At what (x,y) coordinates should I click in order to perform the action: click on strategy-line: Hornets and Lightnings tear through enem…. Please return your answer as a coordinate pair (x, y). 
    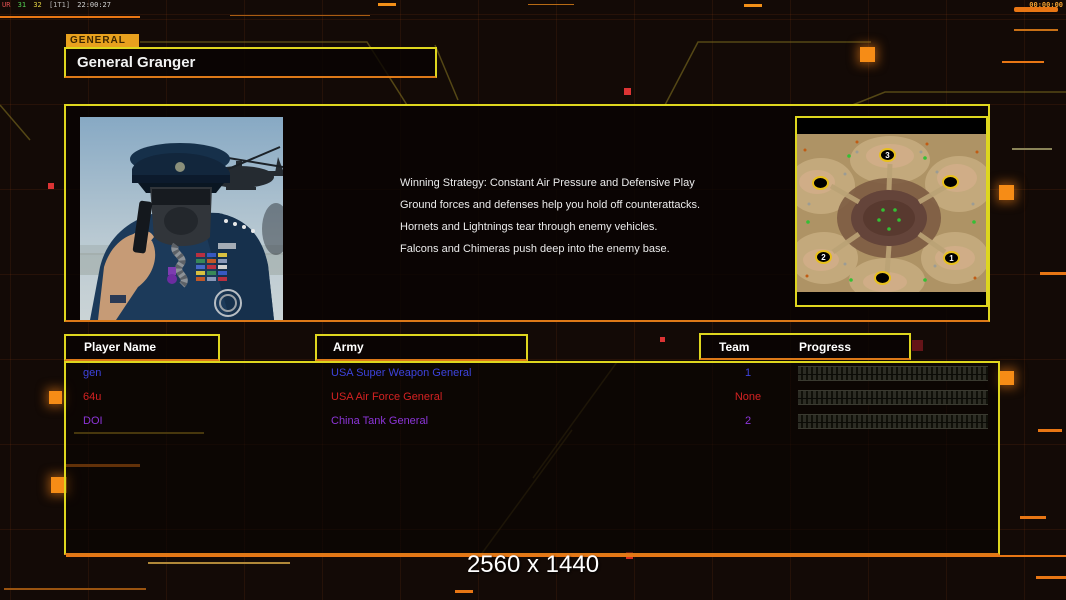
    Looking at the image, I should click on (529, 227).